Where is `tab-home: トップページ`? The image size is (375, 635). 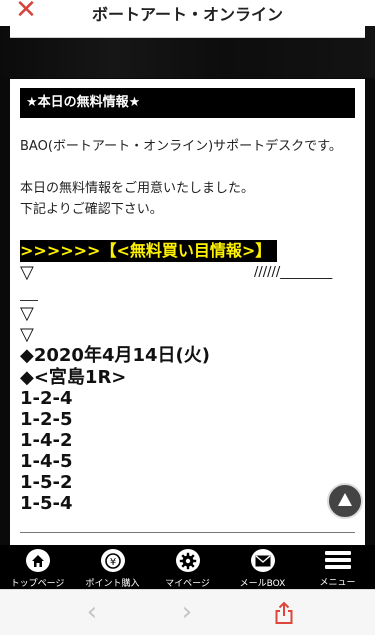
tab-home: トップページ is located at coordinates (37, 567).